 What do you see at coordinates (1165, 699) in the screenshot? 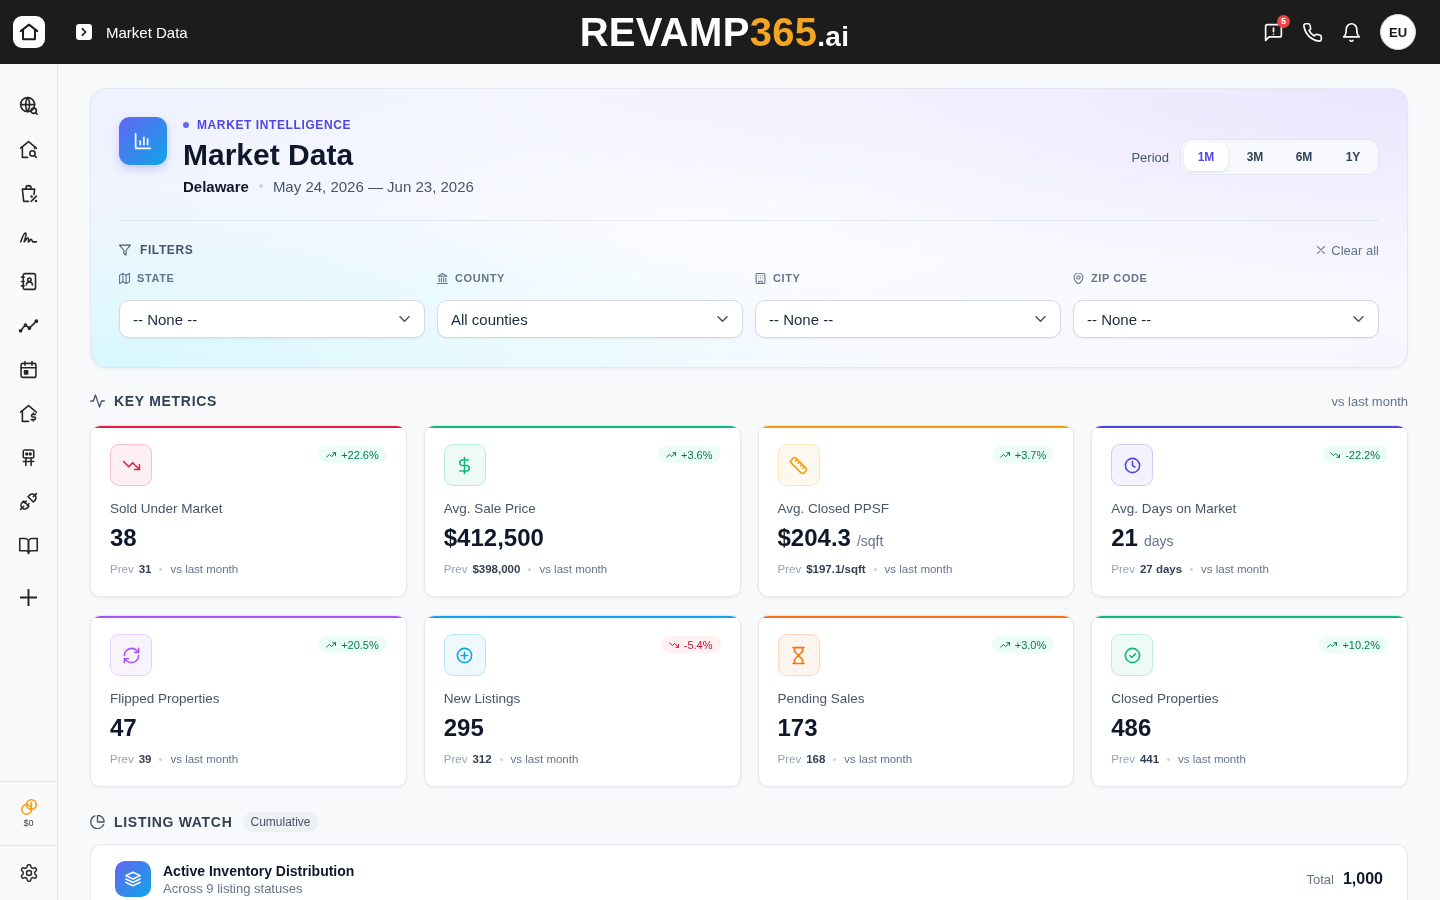
I see `metric-label: Closed Properties` at bounding box center [1165, 699].